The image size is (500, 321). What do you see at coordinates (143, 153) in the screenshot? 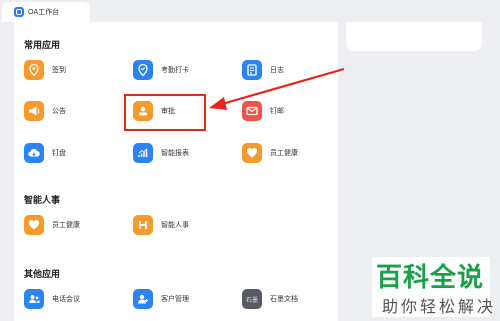
I see `bar-chart-icon` at bounding box center [143, 153].